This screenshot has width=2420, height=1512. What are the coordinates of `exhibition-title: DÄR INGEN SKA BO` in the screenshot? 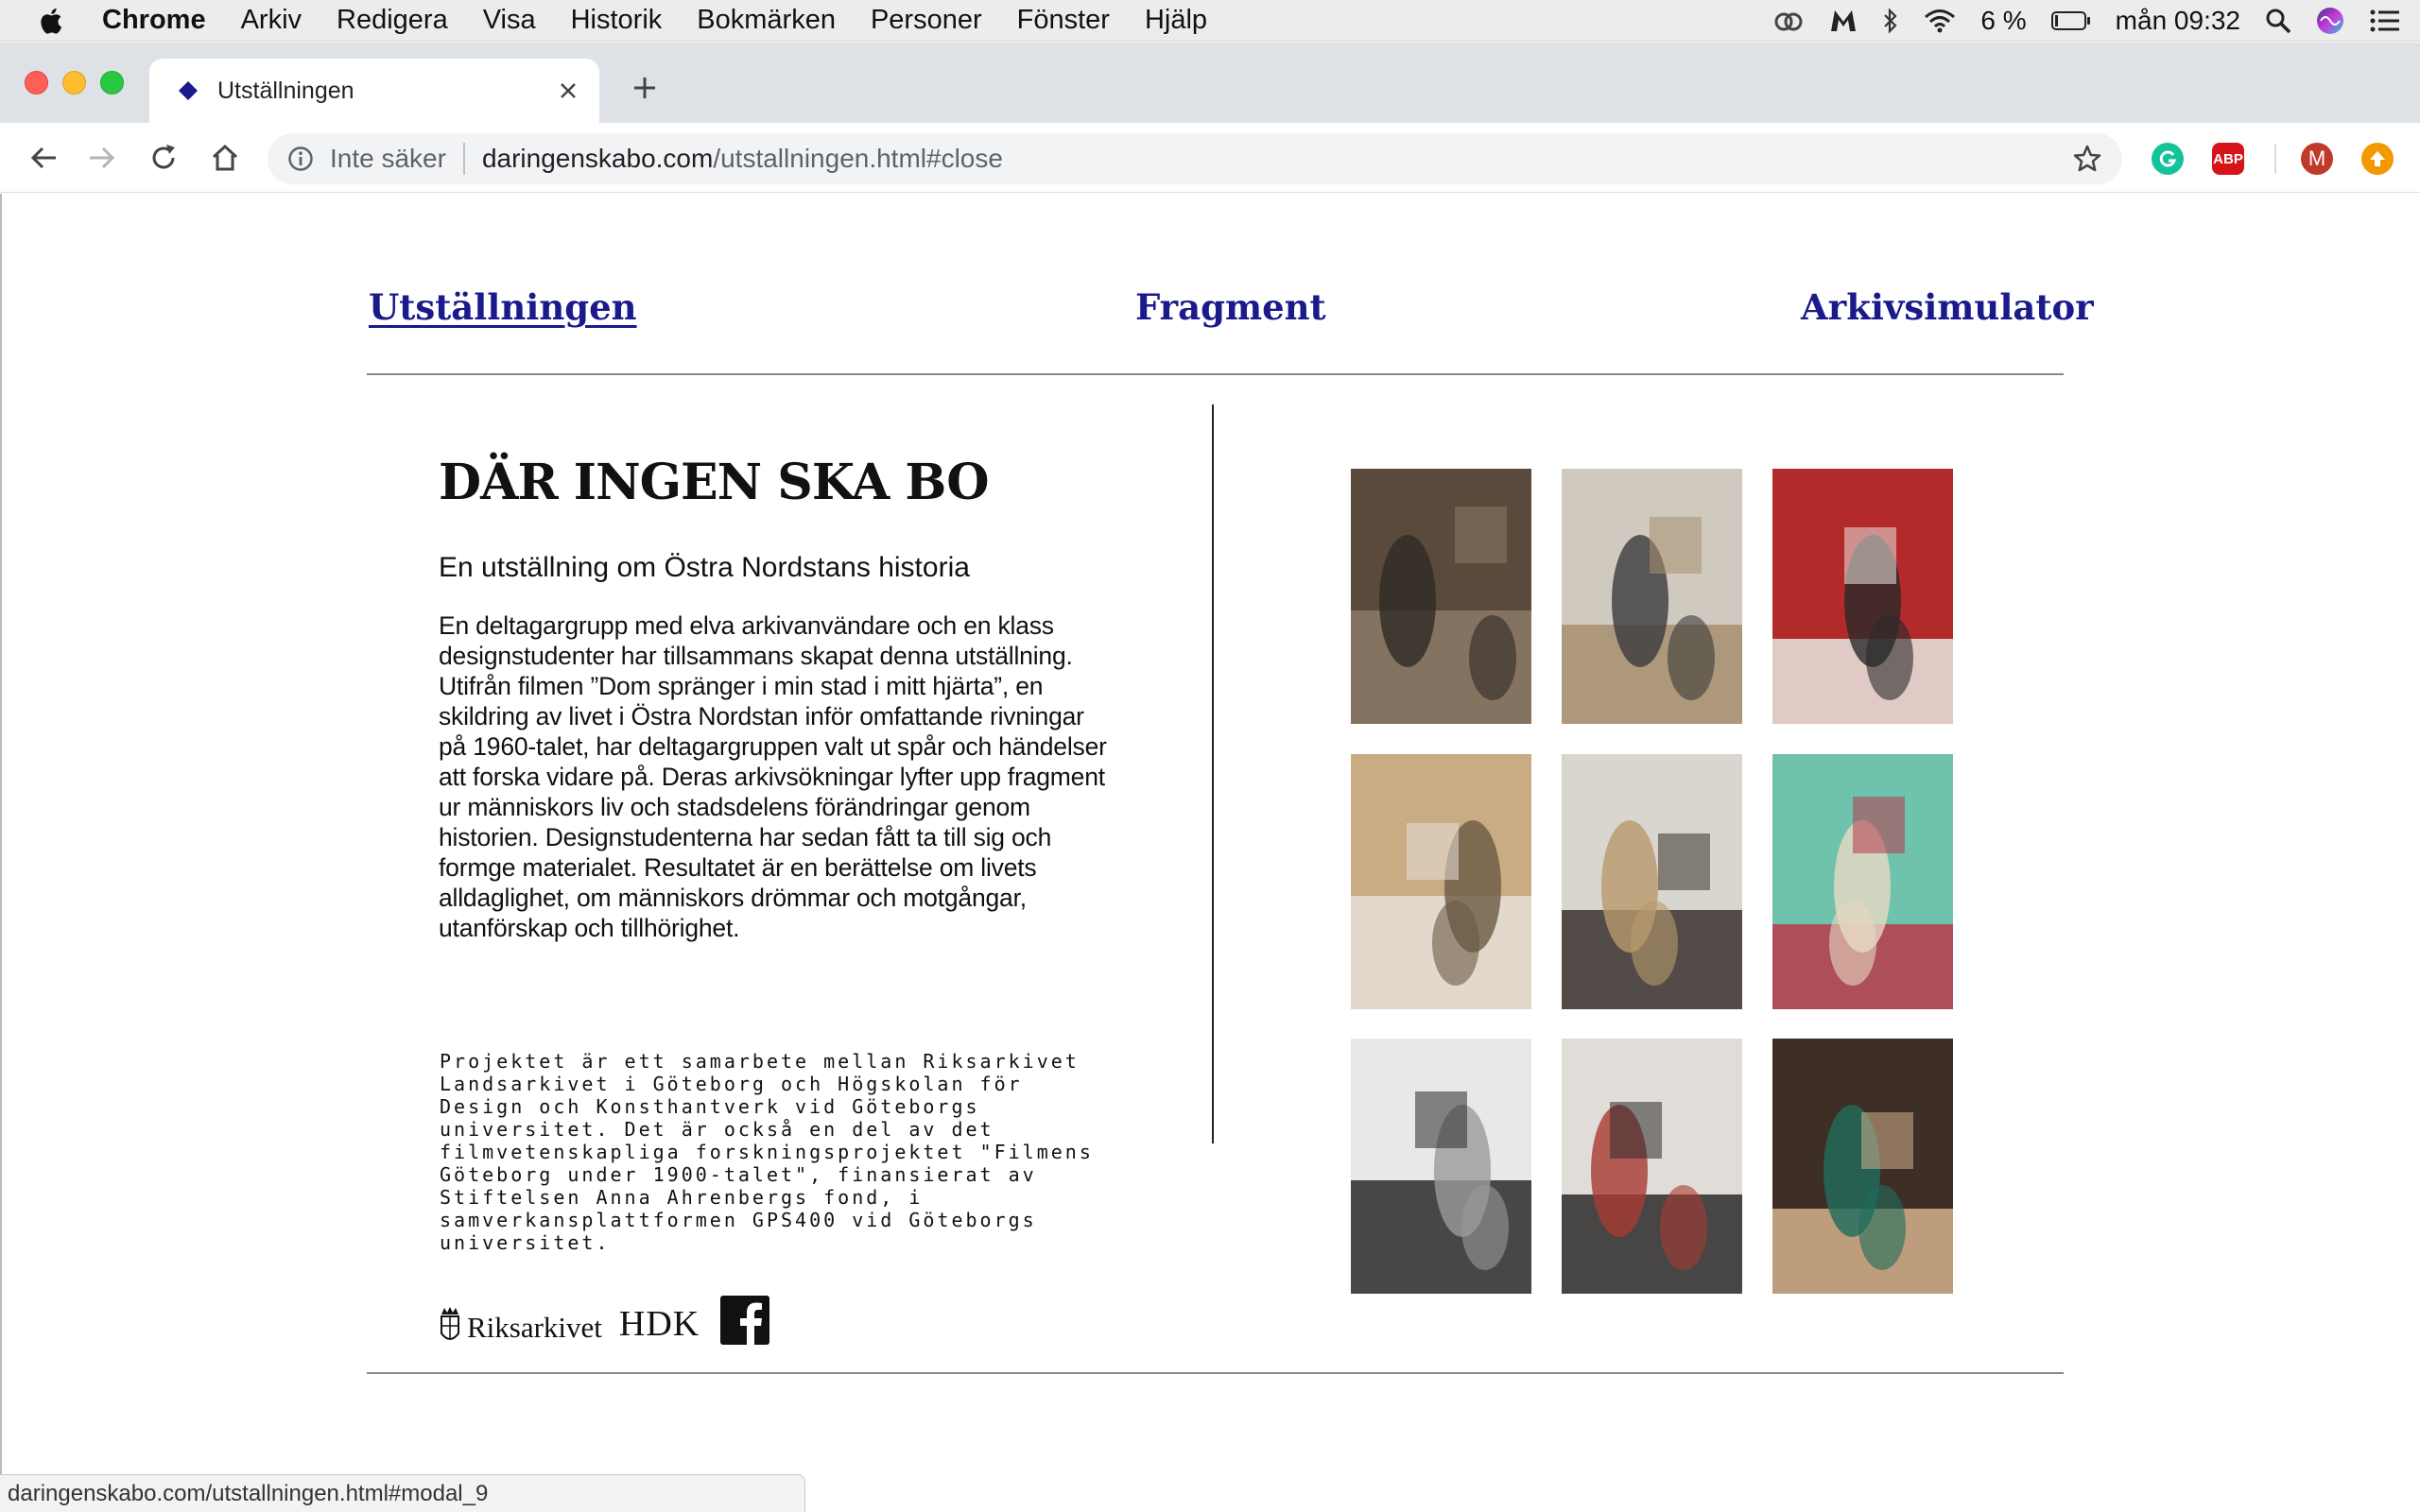 It's located at (714, 482).